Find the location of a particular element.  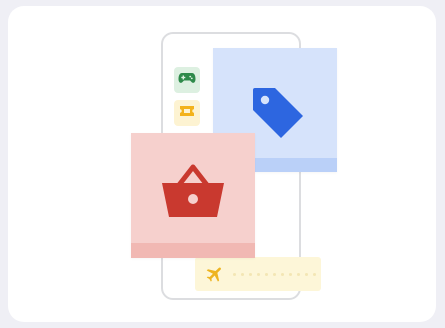

shopping-tile is located at coordinates (193, 195).